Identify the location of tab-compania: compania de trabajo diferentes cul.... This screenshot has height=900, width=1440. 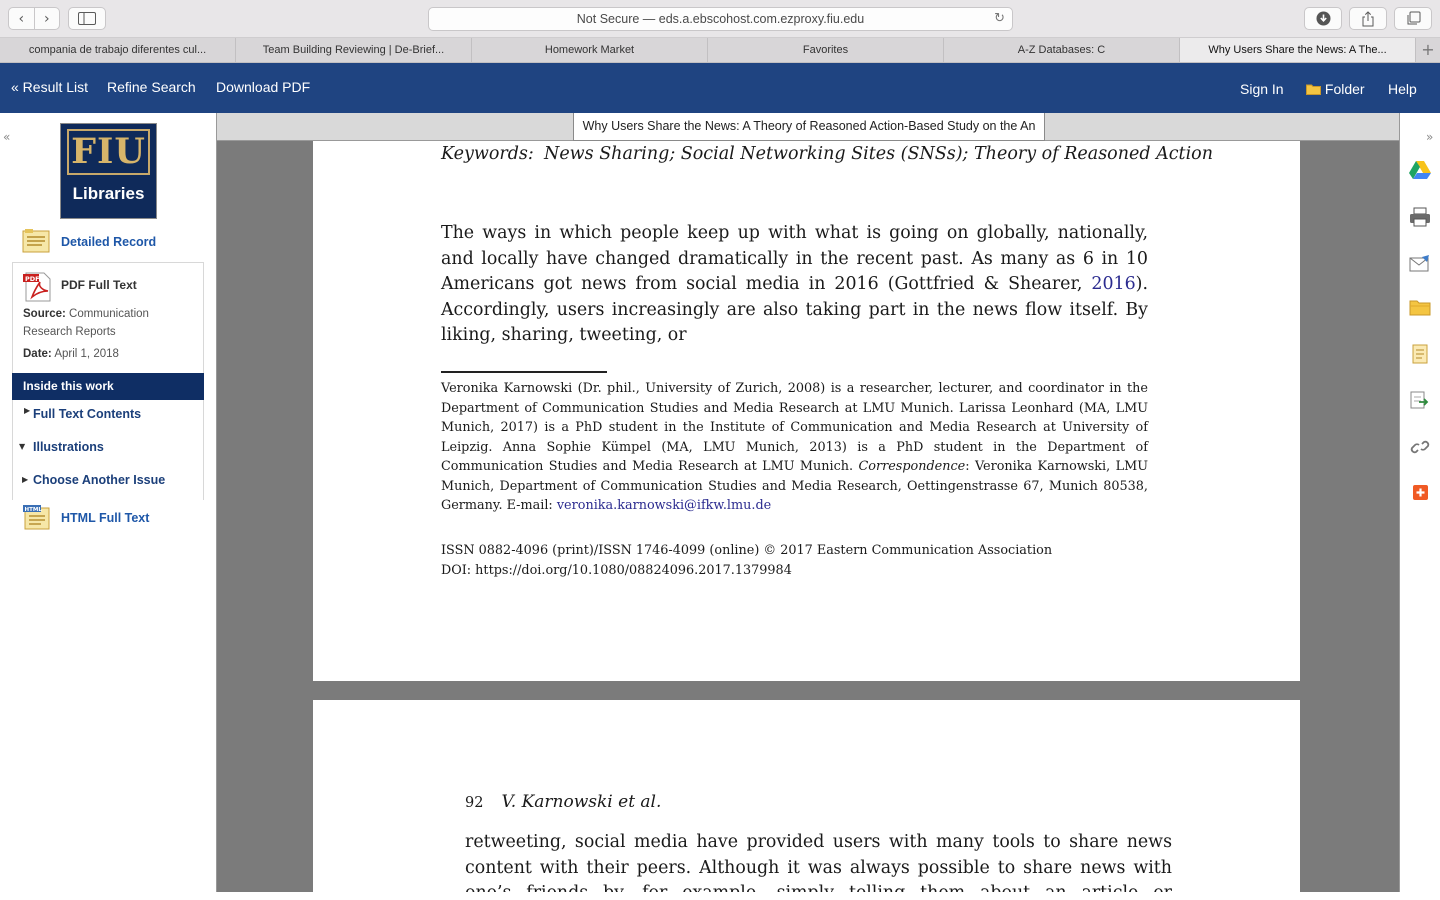
(118, 50).